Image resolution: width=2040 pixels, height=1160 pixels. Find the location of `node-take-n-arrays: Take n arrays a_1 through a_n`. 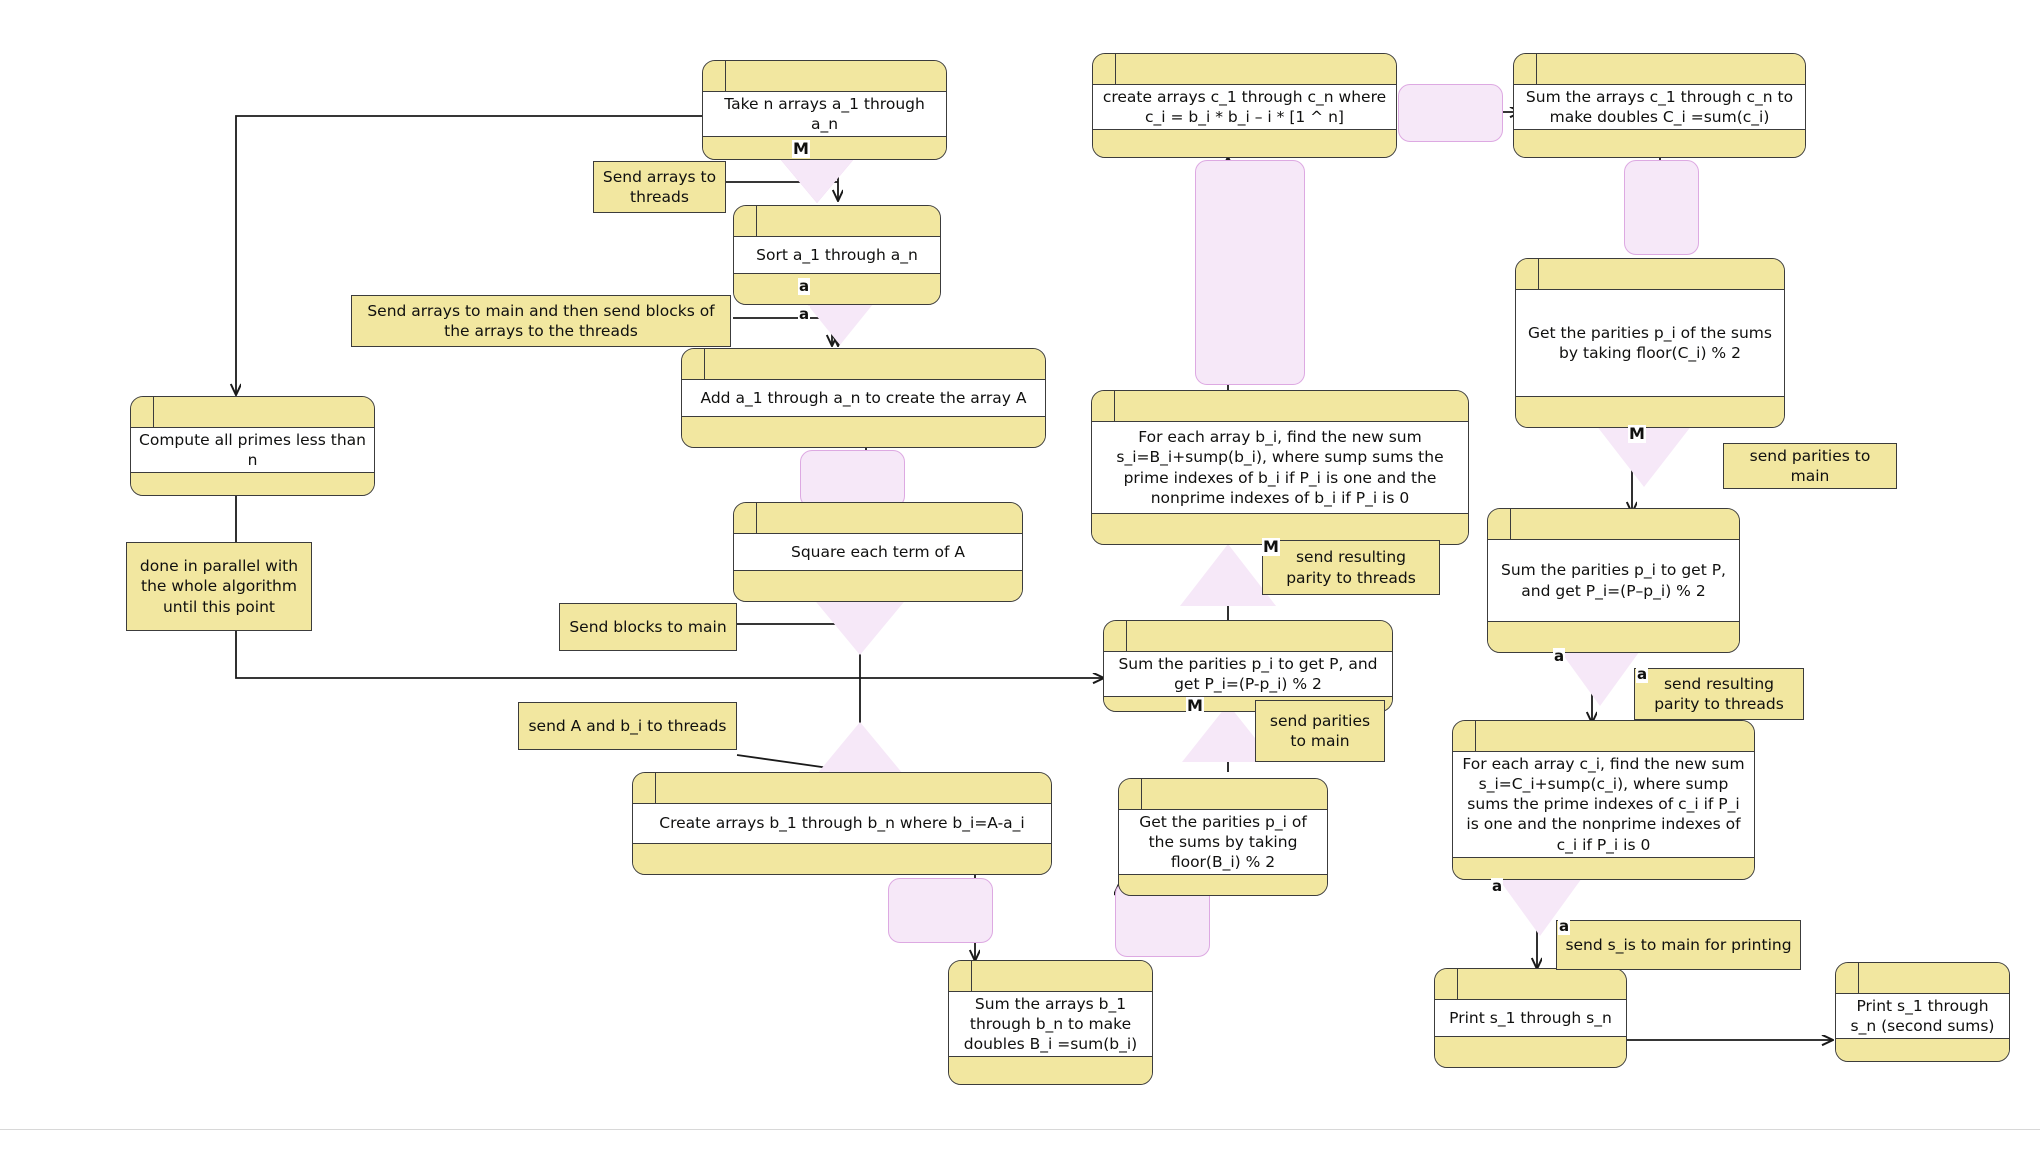

node-take-n-arrays: Take n arrays a_1 through a_n is located at coordinates (824, 110).